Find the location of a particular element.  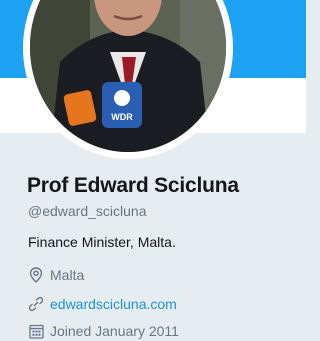

map-pin-icon is located at coordinates (36, 275).